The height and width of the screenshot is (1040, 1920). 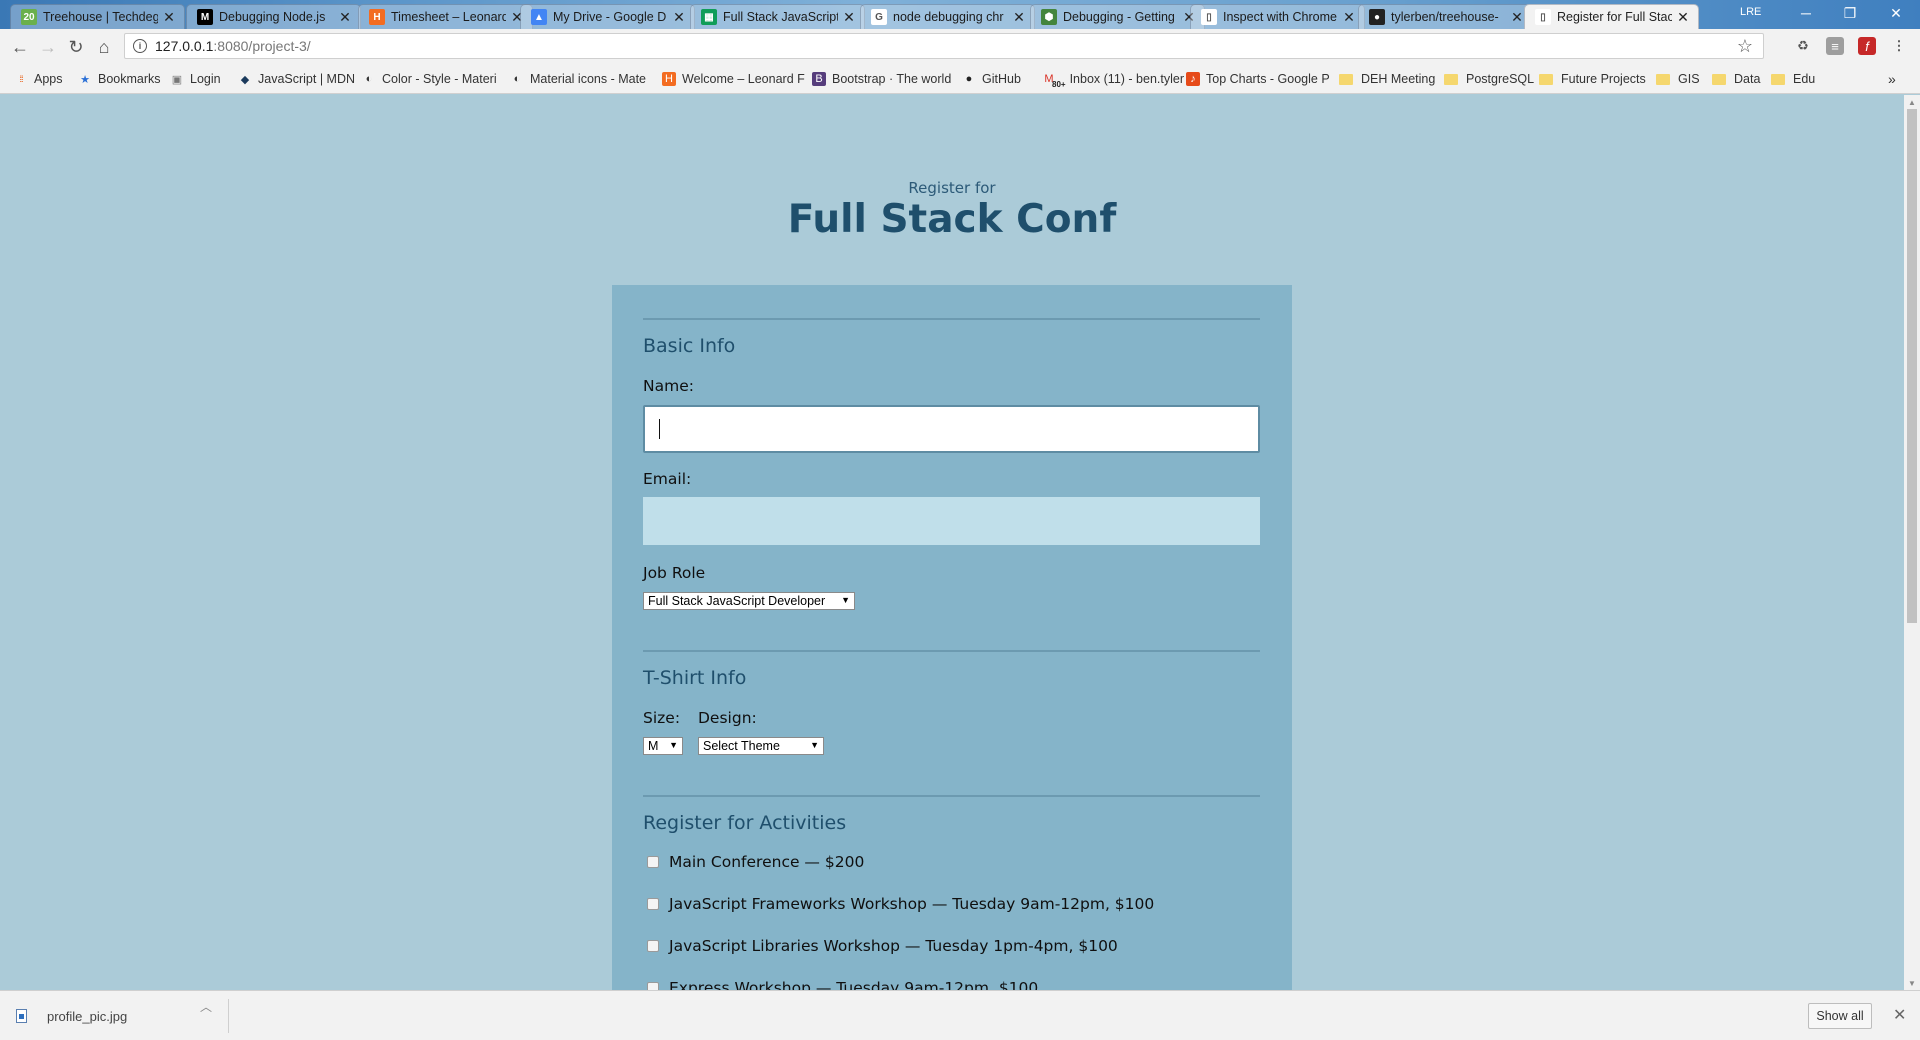 I want to click on page-title: Full Stack Conf, so click(x=952, y=219).